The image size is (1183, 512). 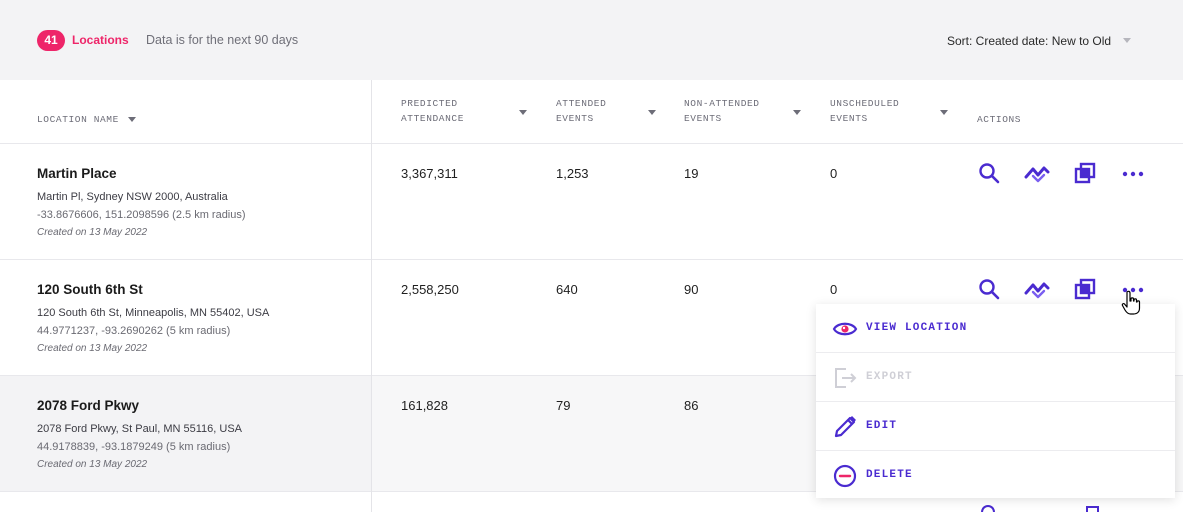 I want to click on menu-item-label: VIEW LOCATION, so click(x=917, y=328).